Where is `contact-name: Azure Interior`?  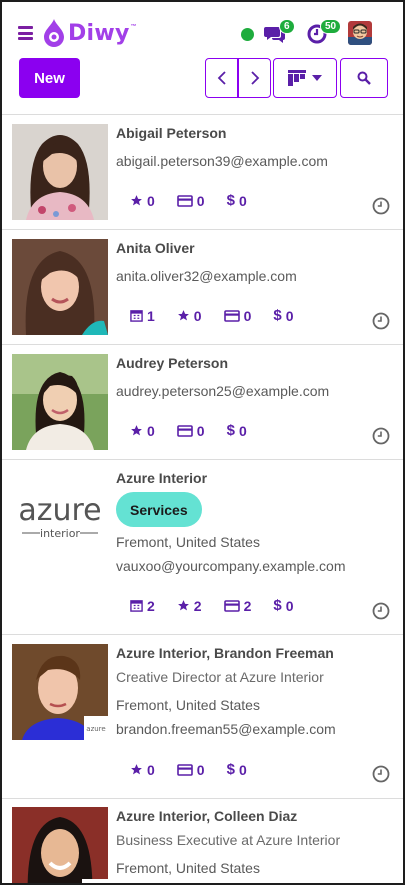 contact-name: Azure Interior is located at coordinates (162, 478).